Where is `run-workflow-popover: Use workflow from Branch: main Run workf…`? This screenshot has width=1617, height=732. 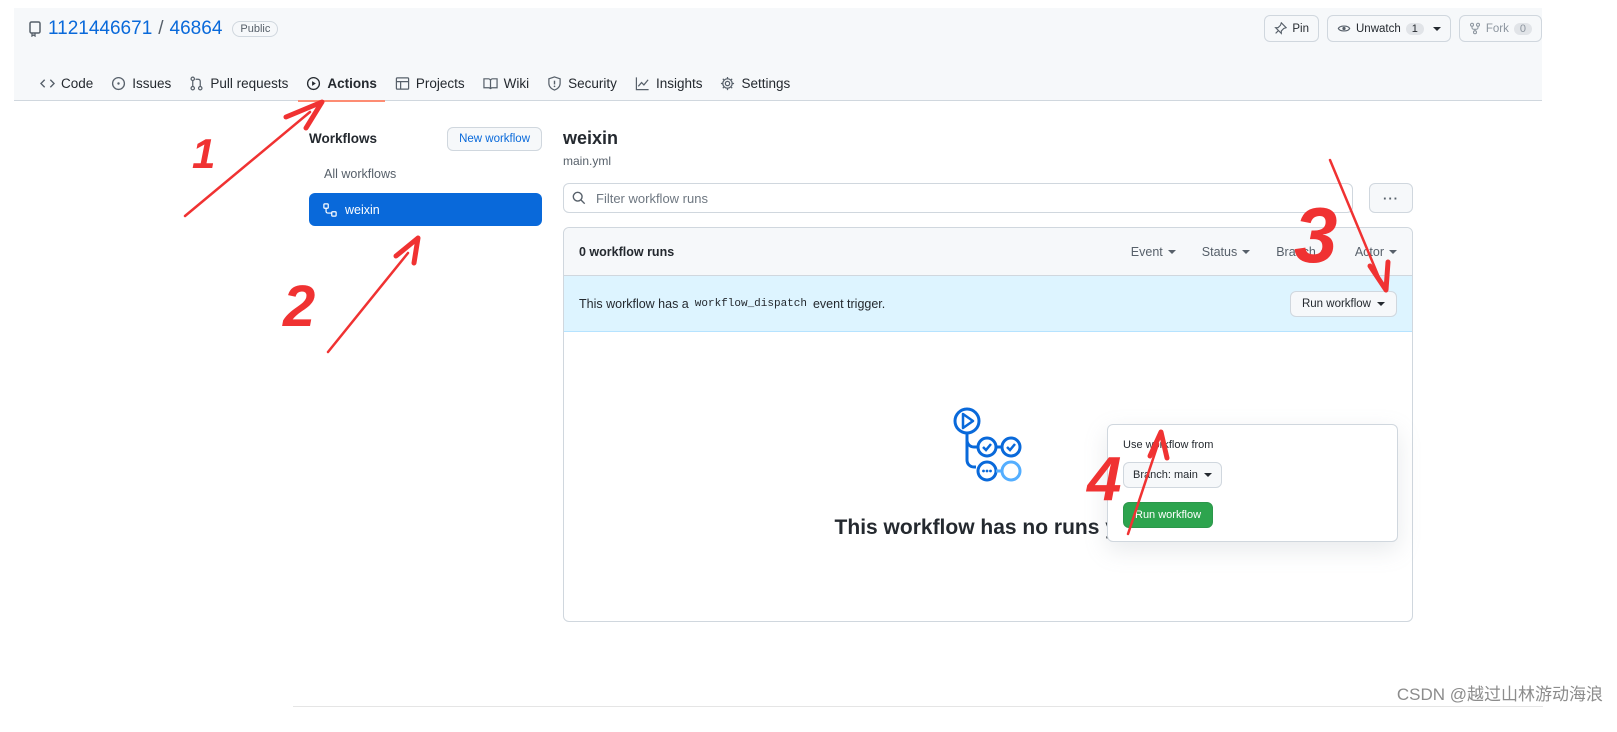
run-workflow-popover: Use workflow from Branch: main Run workf… is located at coordinates (1252, 483).